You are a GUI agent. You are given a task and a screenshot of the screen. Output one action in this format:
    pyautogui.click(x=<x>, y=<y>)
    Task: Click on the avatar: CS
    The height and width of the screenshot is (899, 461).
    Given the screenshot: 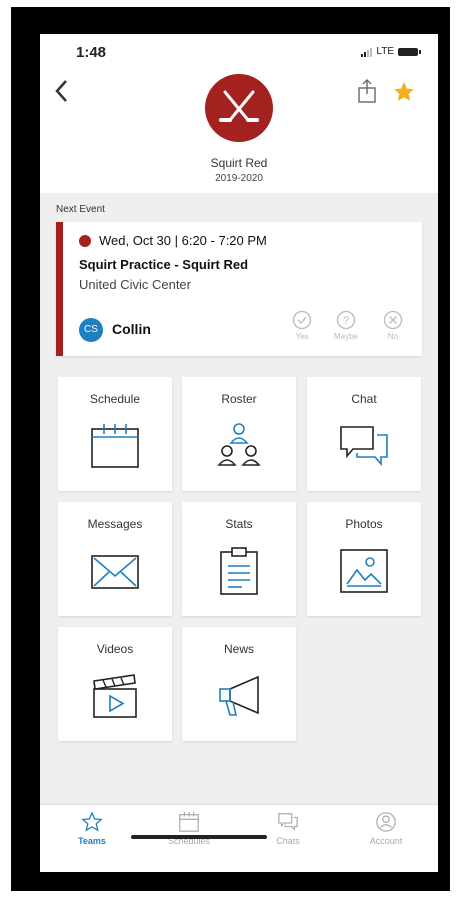 What is the action you would take?
    pyautogui.click(x=91, y=330)
    